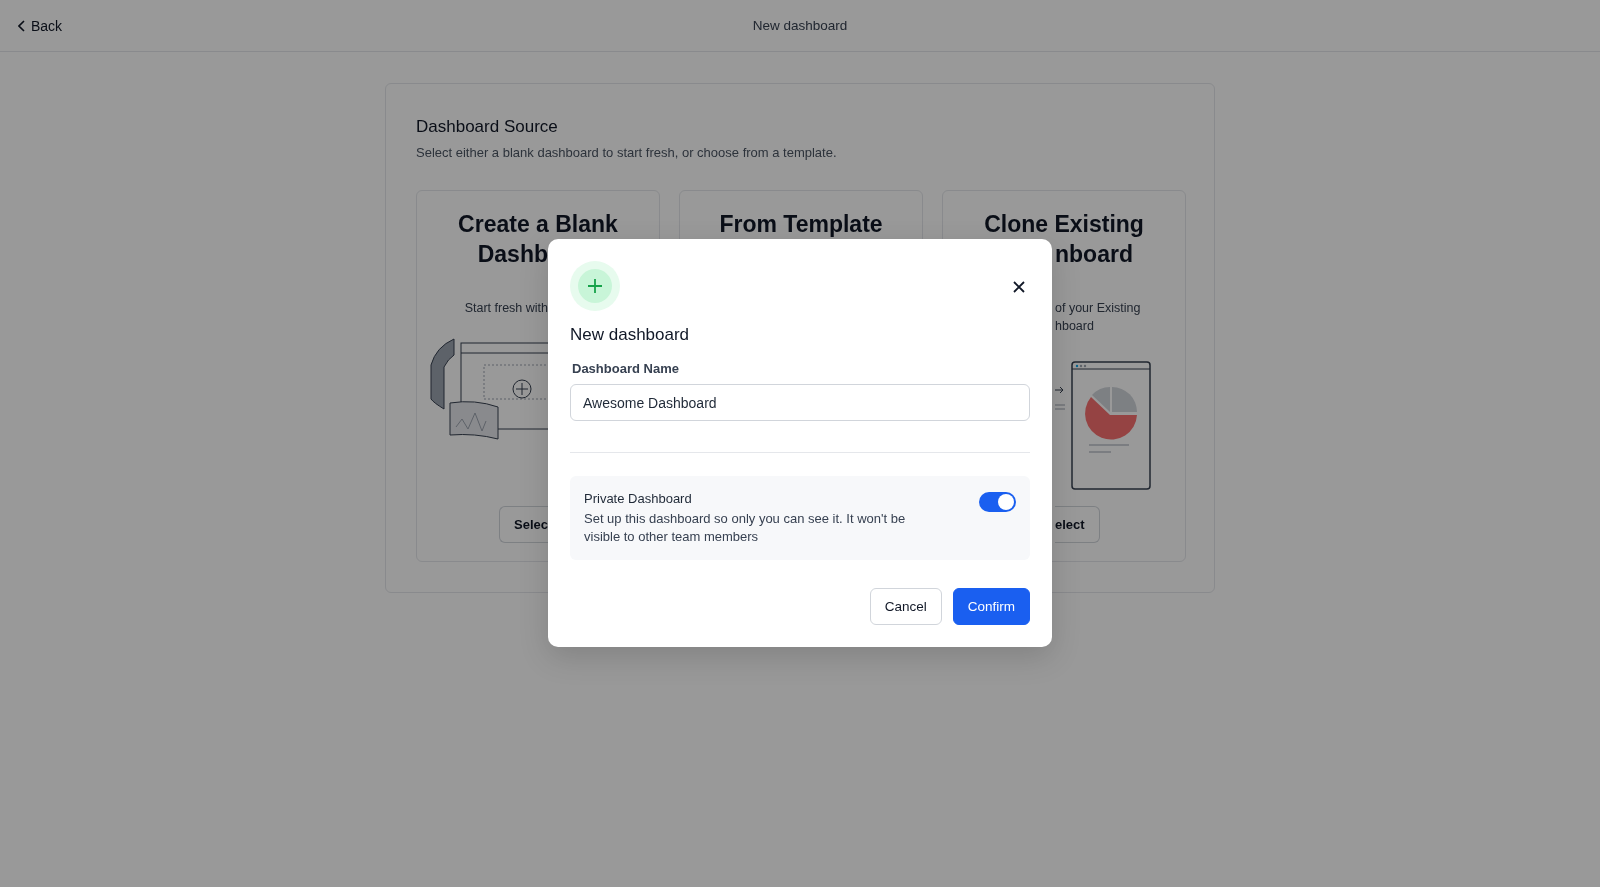 This screenshot has width=1600, height=887. What do you see at coordinates (595, 286) in the screenshot?
I see `plus-icon` at bounding box center [595, 286].